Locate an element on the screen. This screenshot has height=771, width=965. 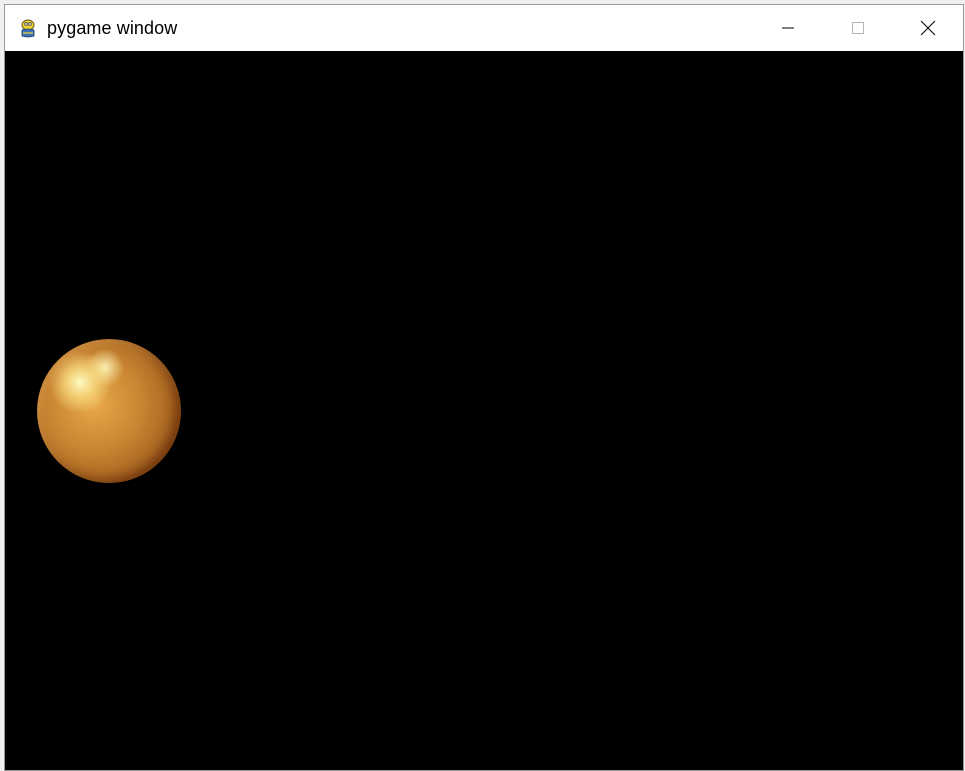
golden-ball-sprite is located at coordinates (109, 411).